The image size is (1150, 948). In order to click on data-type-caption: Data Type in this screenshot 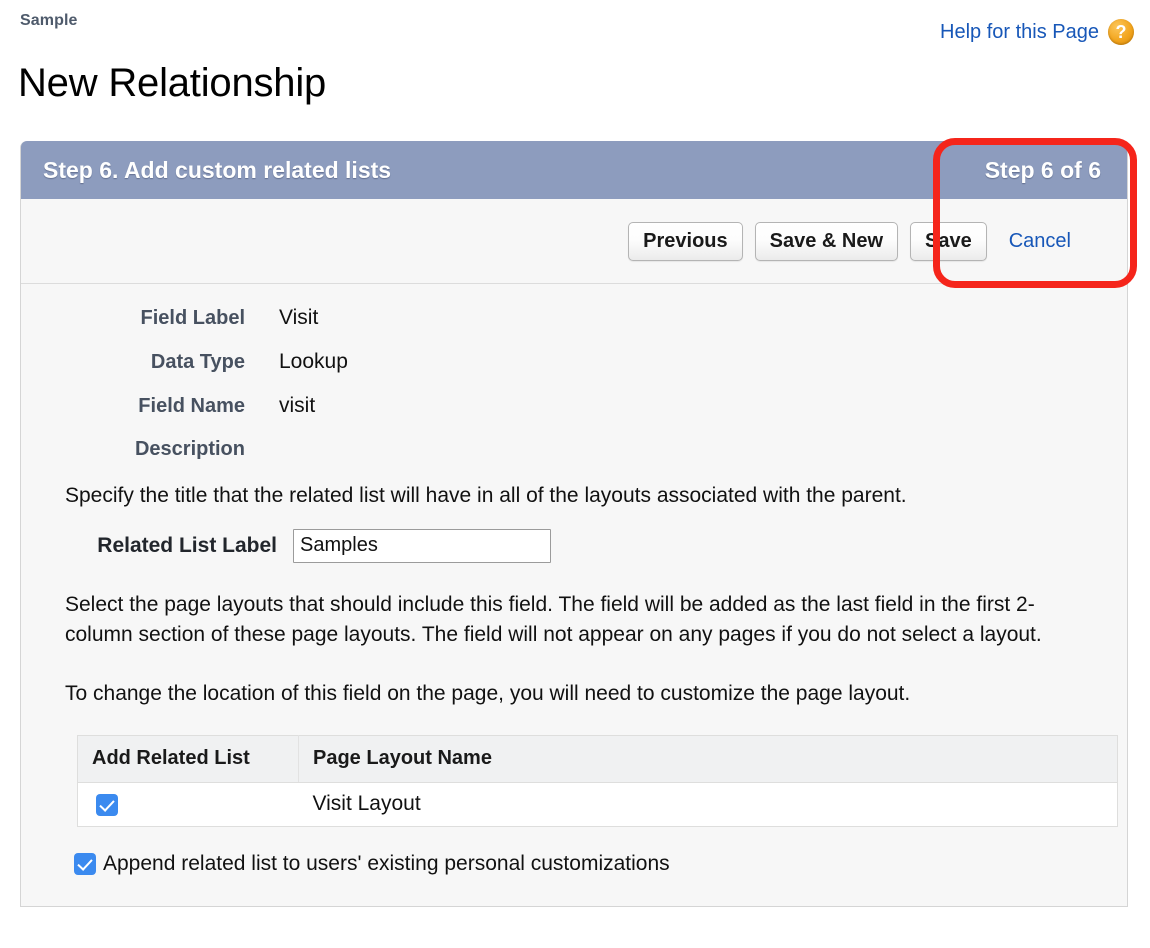, I will do `click(197, 362)`.